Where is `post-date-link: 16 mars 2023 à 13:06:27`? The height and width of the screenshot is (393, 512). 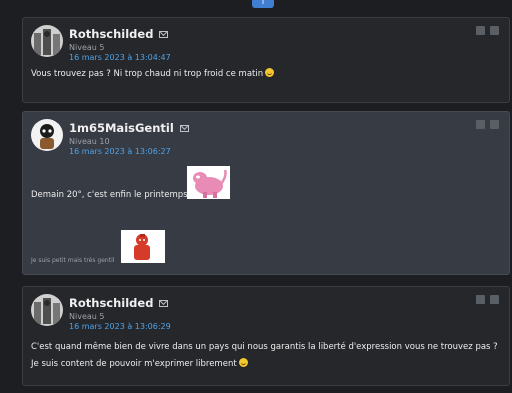
post-date-link: 16 mars 2023 à 13:06:27 is located at coordinates (129, 151).